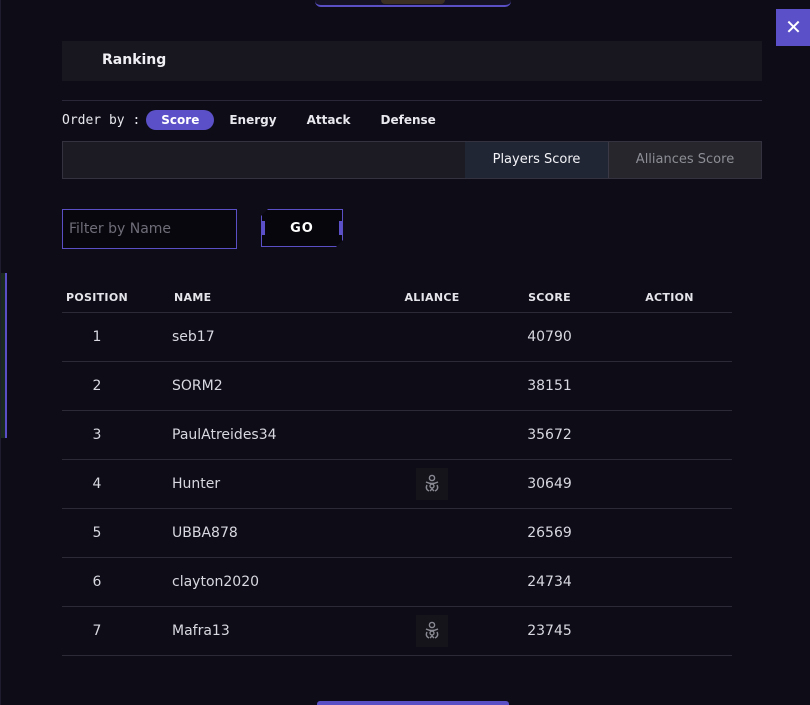 This screenshot has width=810, height=705. What do you see at coordinates (412, 160) in the screenshot?
I see `score-type-tabs: Players Score Alliances Score` at bounding box center [412, 160].